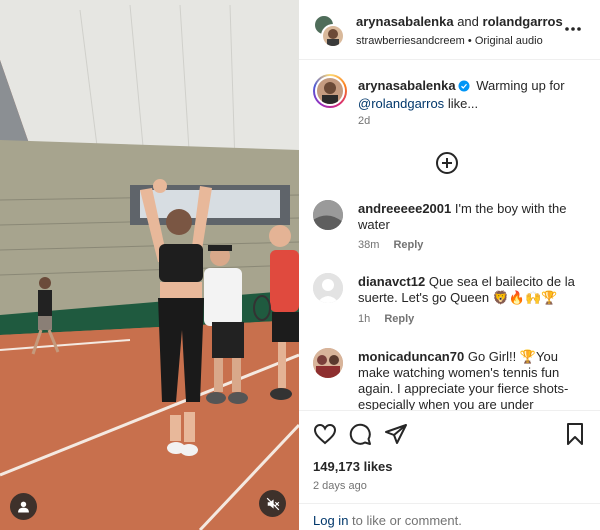 The image size is (600, 530). I want to click on heart-icon, so click(325, 434).